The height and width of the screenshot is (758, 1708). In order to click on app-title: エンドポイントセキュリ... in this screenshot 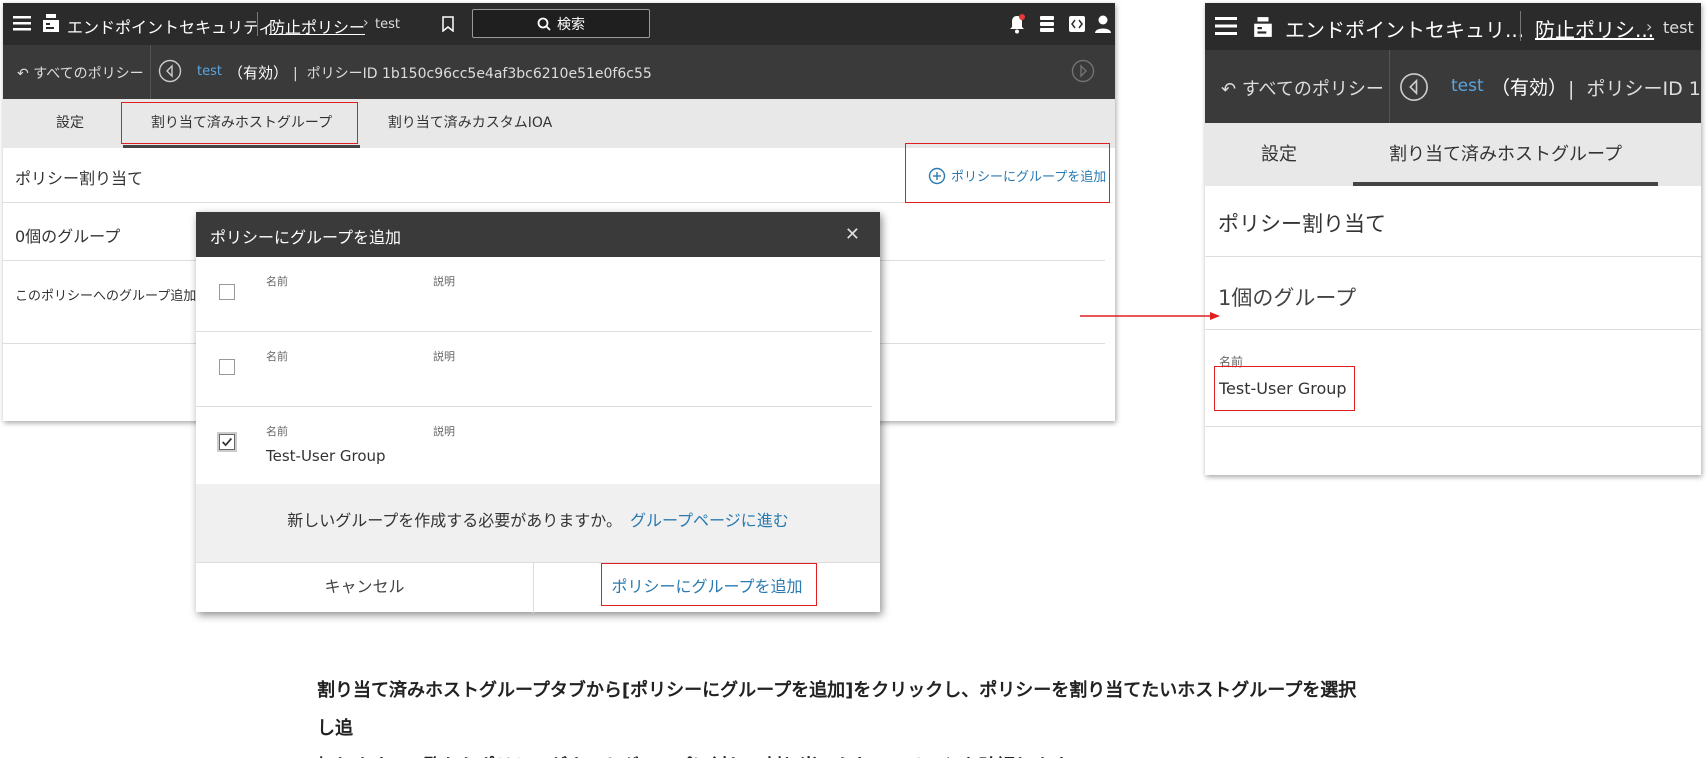, I will do `click(1405, 30)`.